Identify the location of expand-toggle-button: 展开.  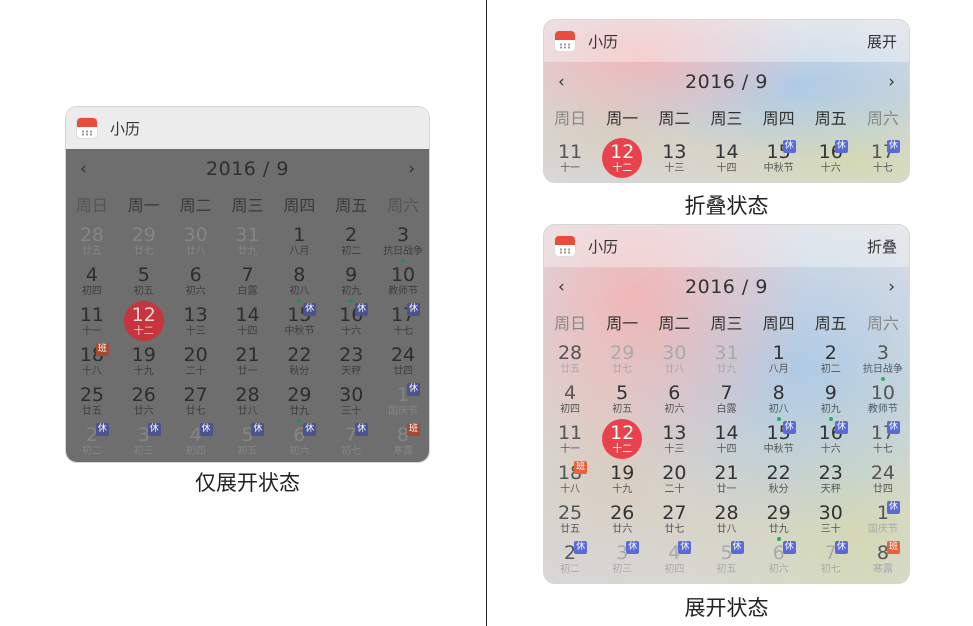
(882, 41).